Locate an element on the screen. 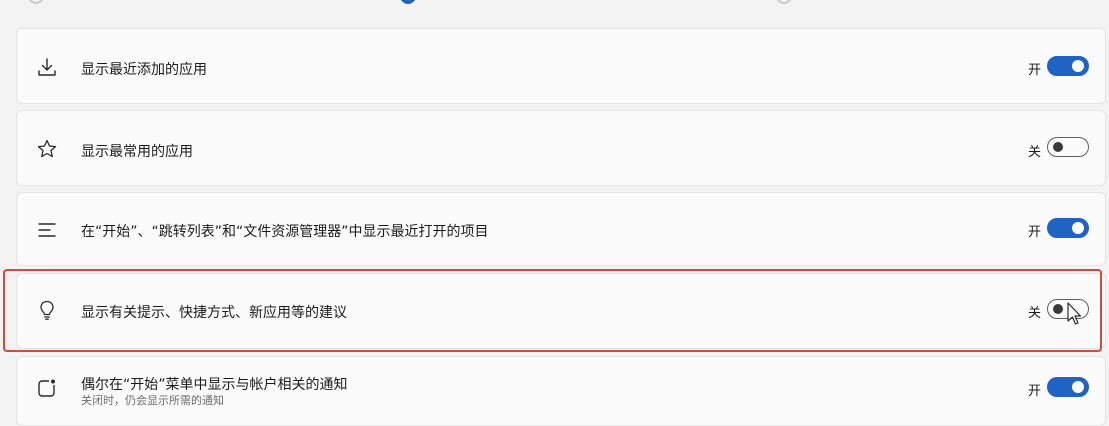 This screenshot has height=426, width=1109. notification-icon is located at coordinates (47, 388).